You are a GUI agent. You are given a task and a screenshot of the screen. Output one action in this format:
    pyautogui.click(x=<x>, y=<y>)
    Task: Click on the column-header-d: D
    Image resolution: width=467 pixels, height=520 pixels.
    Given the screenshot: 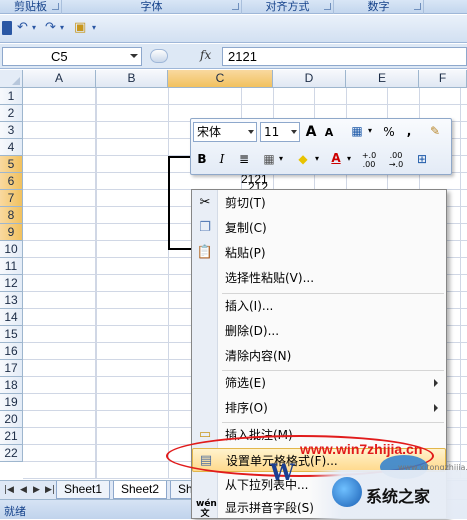 What is the action you would take?
    pyautogui.click(x=309, y=79)
    